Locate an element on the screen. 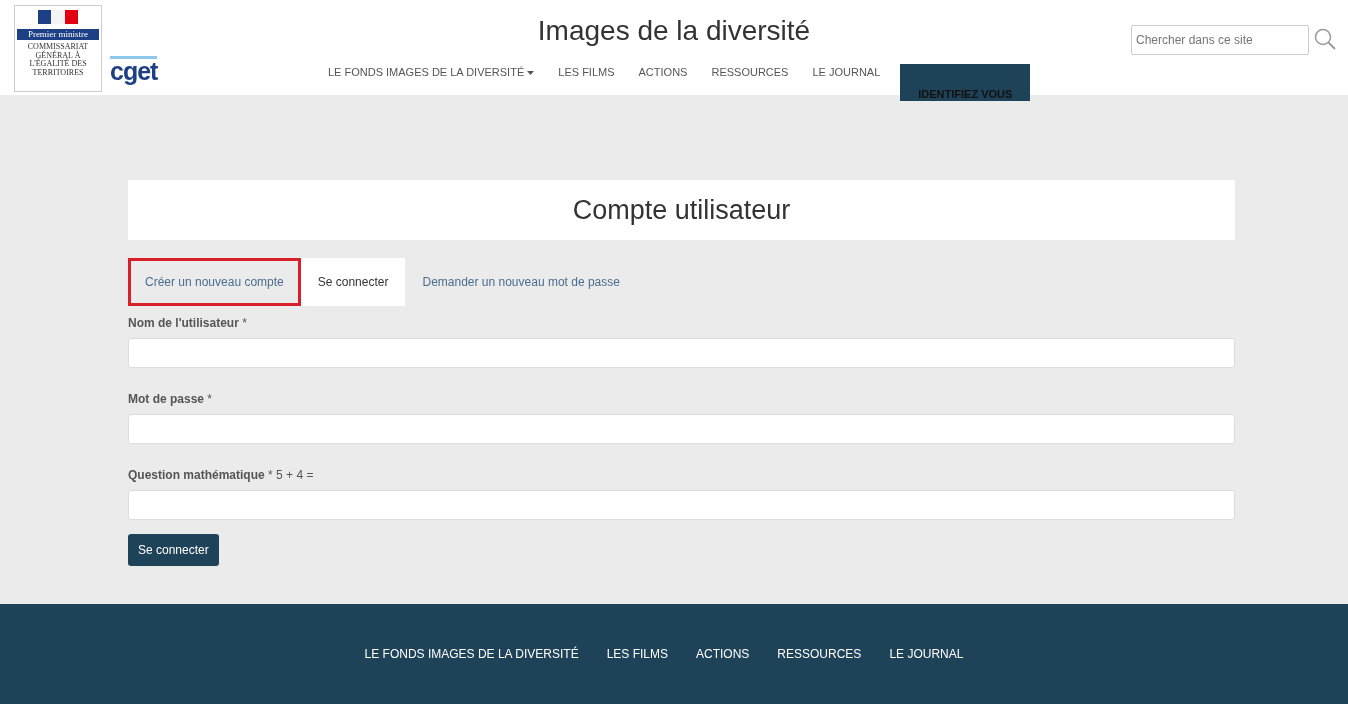 The image size is (1348, 704). tab: Se connecter is located at coordinates (353, 282).